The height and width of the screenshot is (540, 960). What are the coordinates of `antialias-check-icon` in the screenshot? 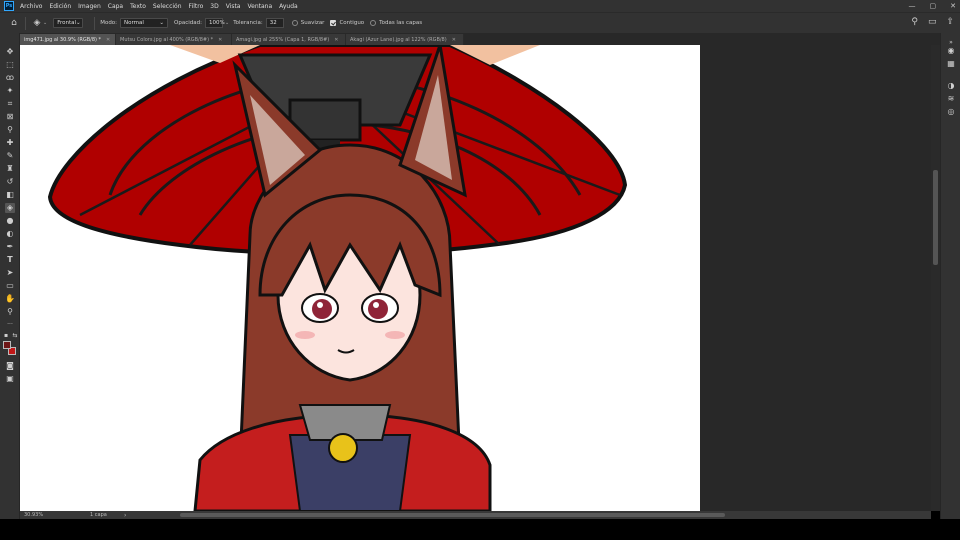 It's located at (294, 23).